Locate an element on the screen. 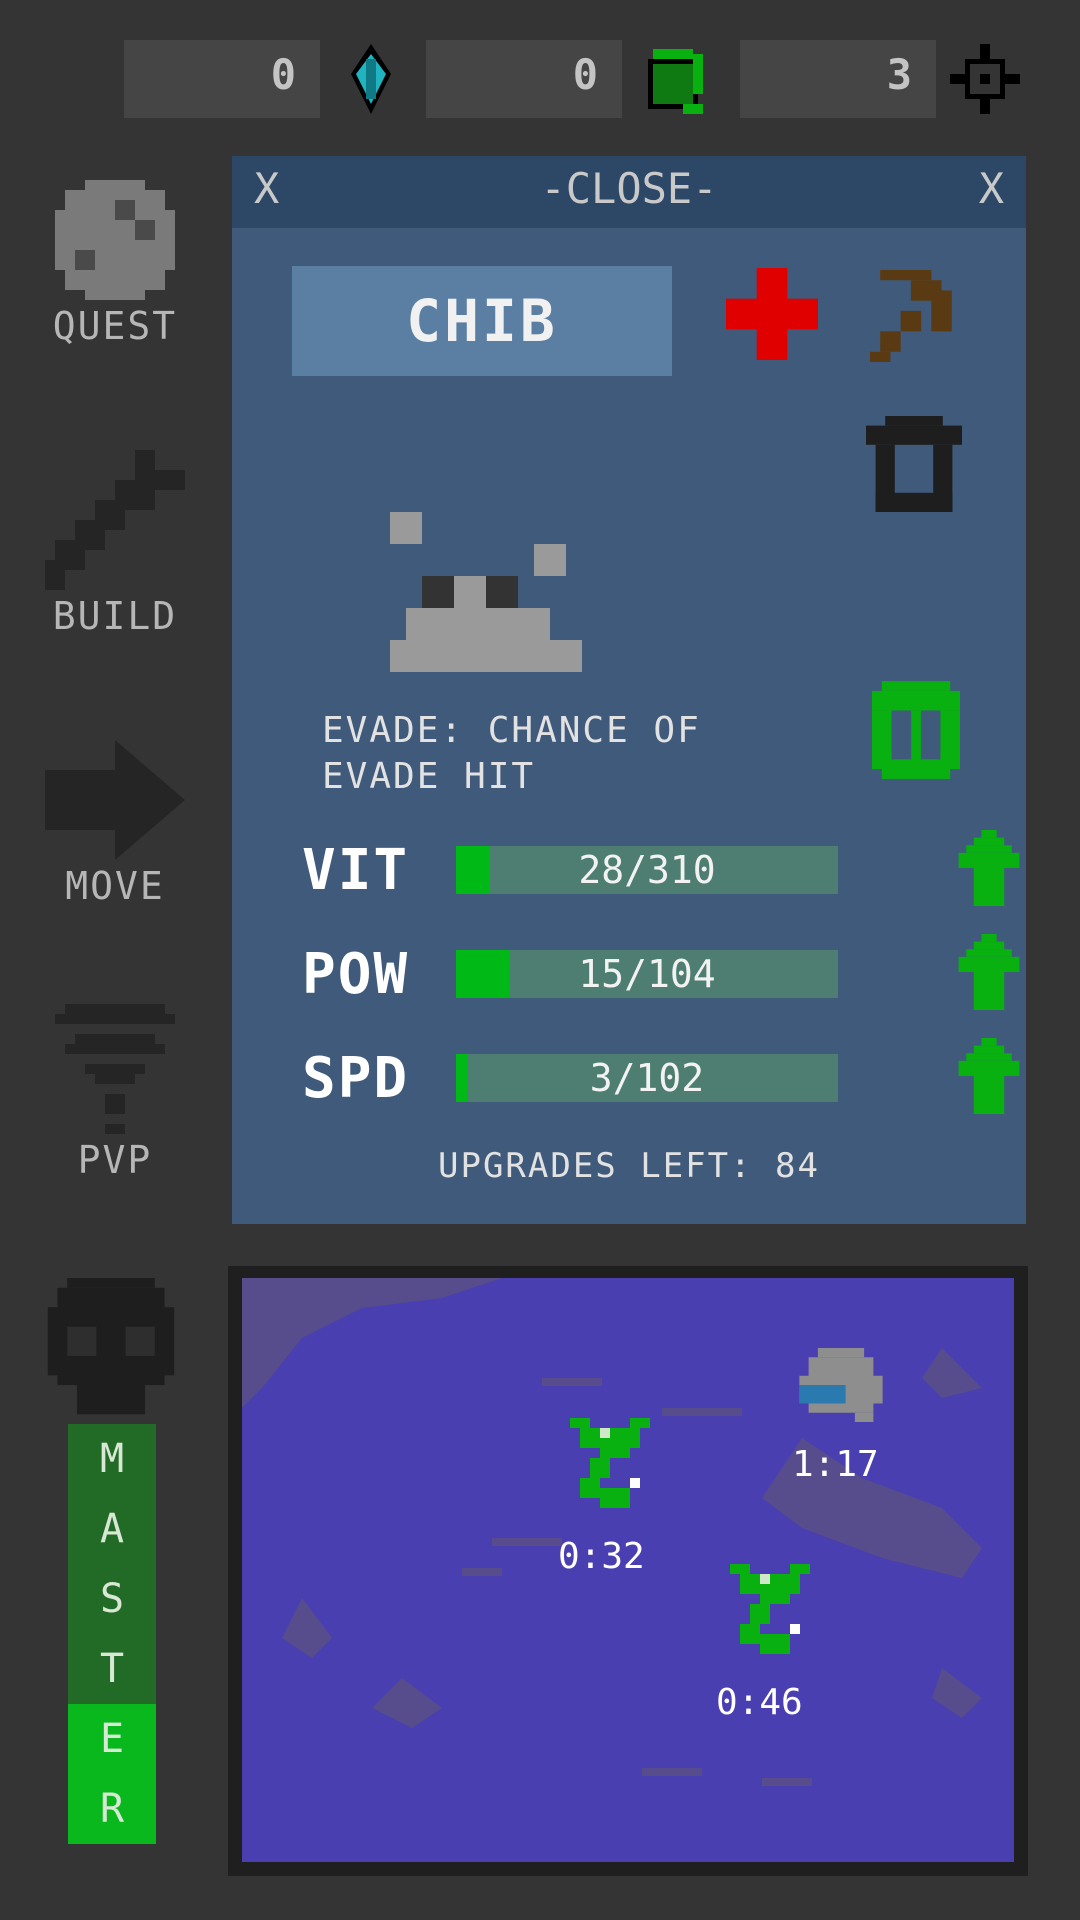 This screenshot has width=1080, height=1920. sidebar-item-build: BUILD is located at coordinates (115, 544).